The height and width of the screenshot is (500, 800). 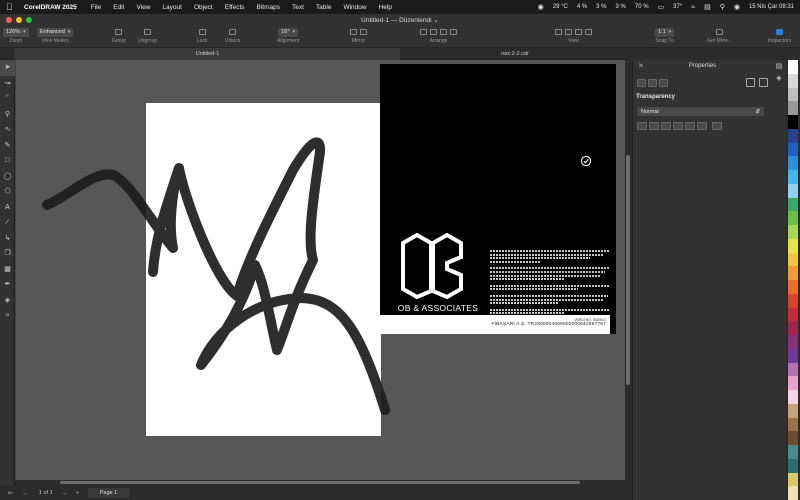 I want to click on siri-icon: ◉, so click(x=737, y=7).